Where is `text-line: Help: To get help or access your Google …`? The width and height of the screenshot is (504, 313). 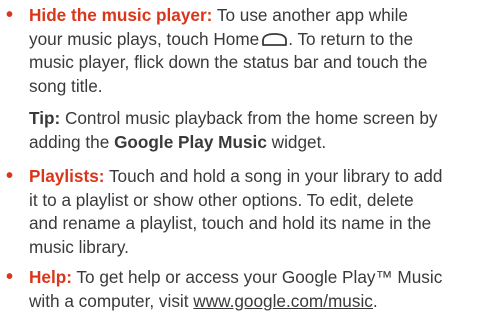 text-line: Help: To get help or access your Google … is located at coordinates (266, 278).